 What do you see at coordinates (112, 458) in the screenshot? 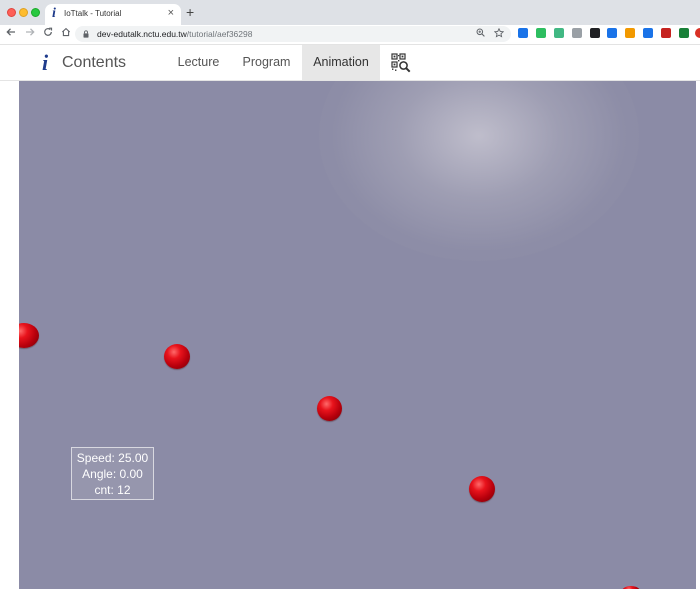
I see `speed-readout: Speed: 25.00` at bounding box center [112, 458].